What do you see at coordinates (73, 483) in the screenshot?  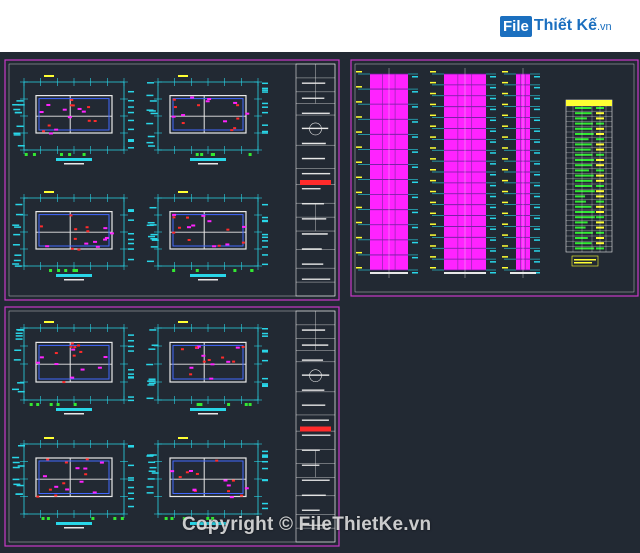 I see `plan-3c` at bounding box center [73, 483].